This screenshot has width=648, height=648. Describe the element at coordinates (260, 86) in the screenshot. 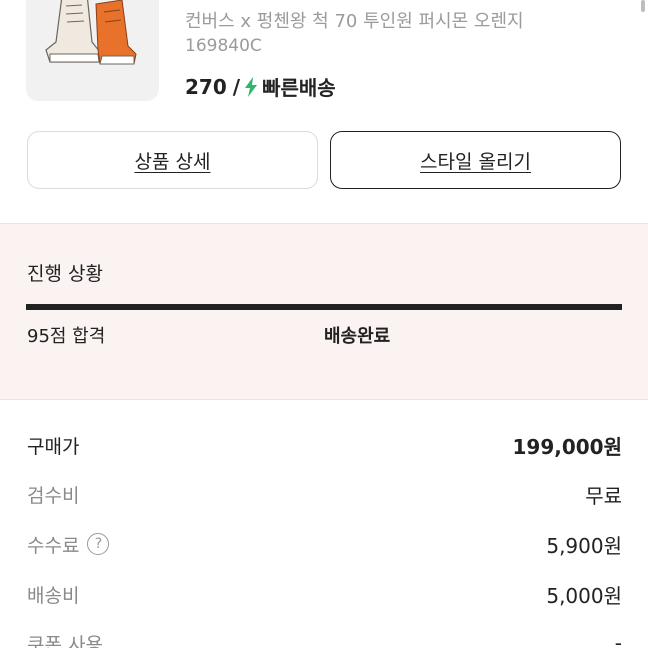

I see `product-option: 270 / 빠른배송` at that location.